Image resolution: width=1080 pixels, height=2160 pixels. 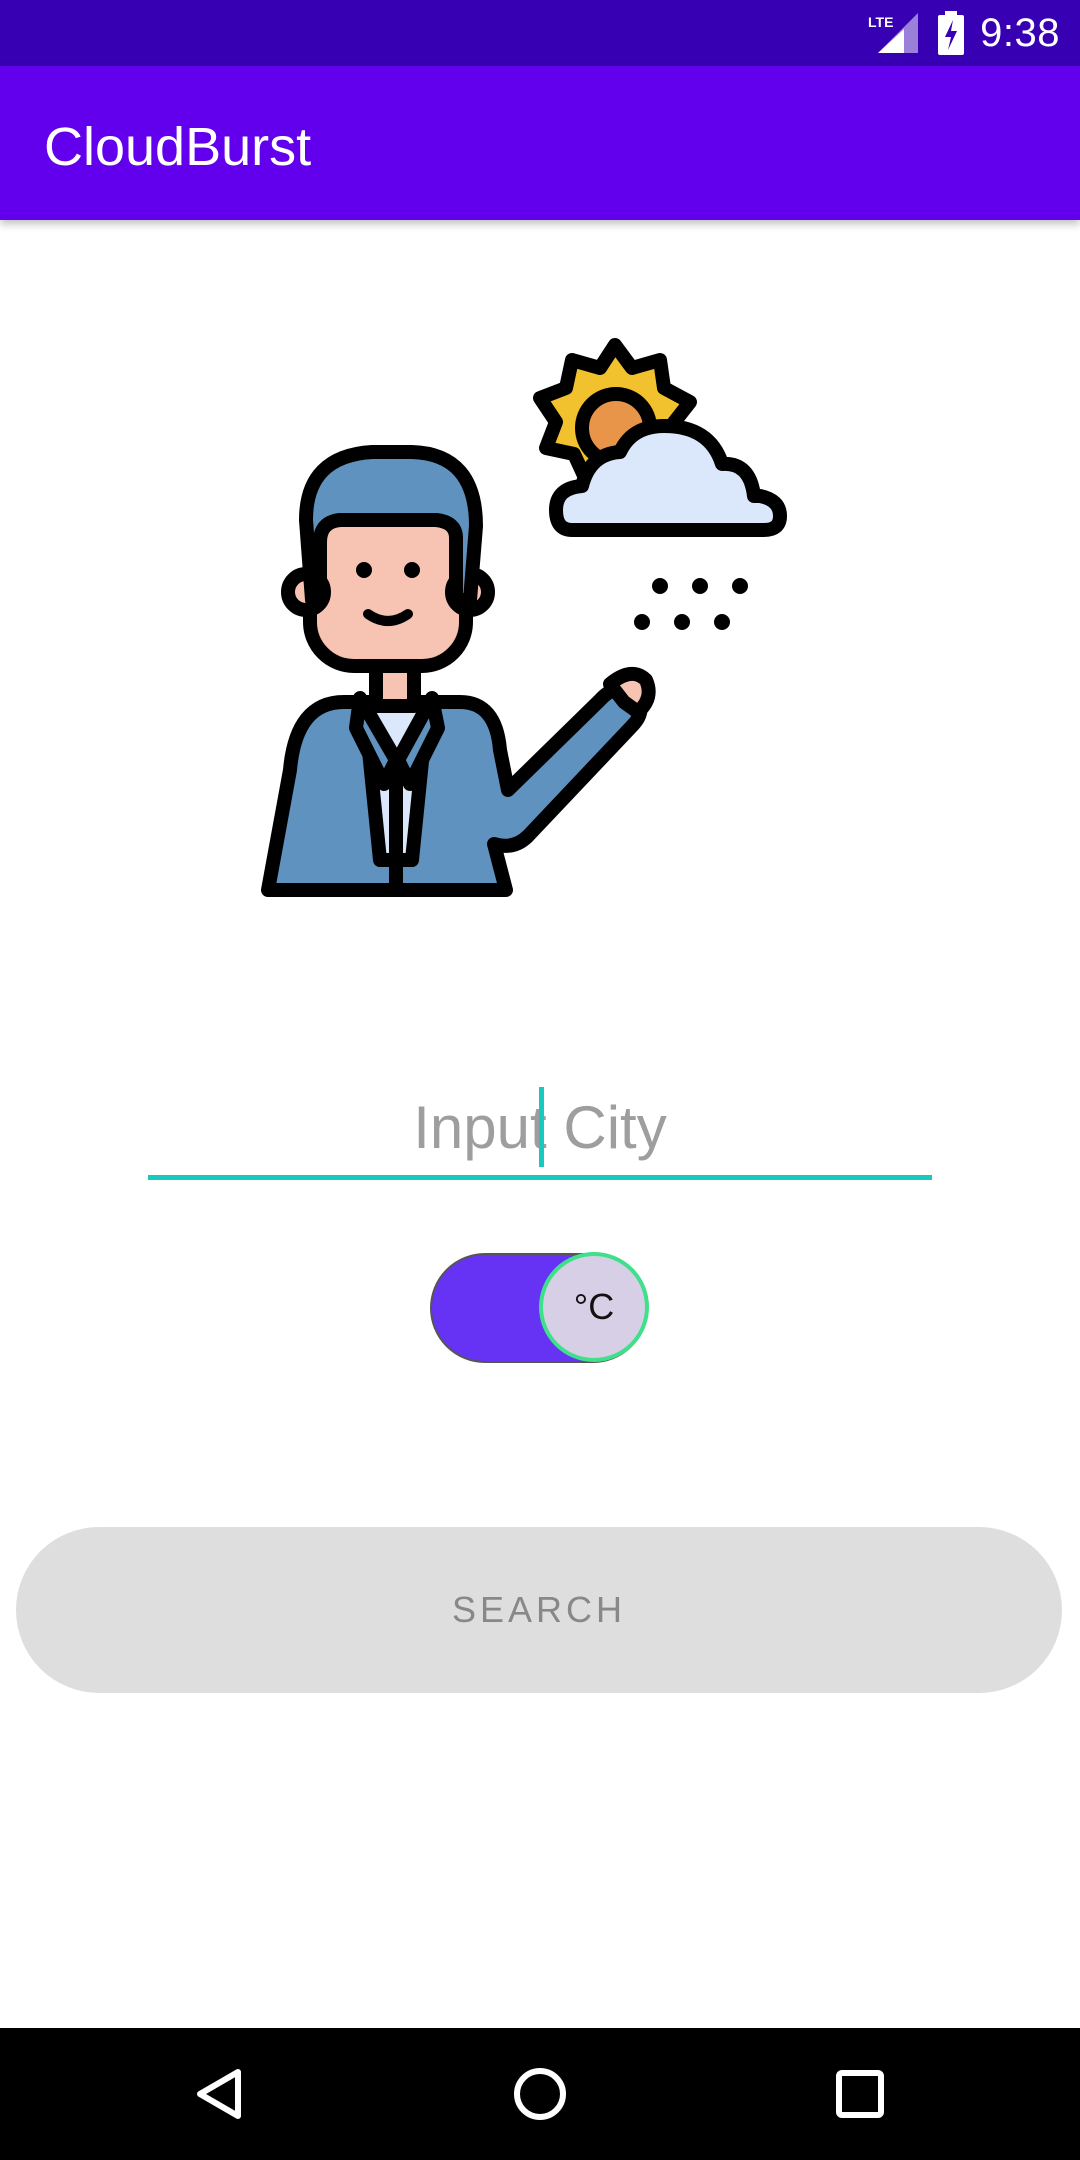 I want to click on battery-charging-icon, so click(x=951, y=33).